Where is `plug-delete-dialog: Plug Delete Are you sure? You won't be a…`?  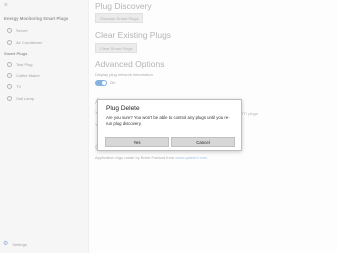
plug-delete-dialog: Plug Delete Are you sure? You won't be a… is located at coordinates (169, 125).